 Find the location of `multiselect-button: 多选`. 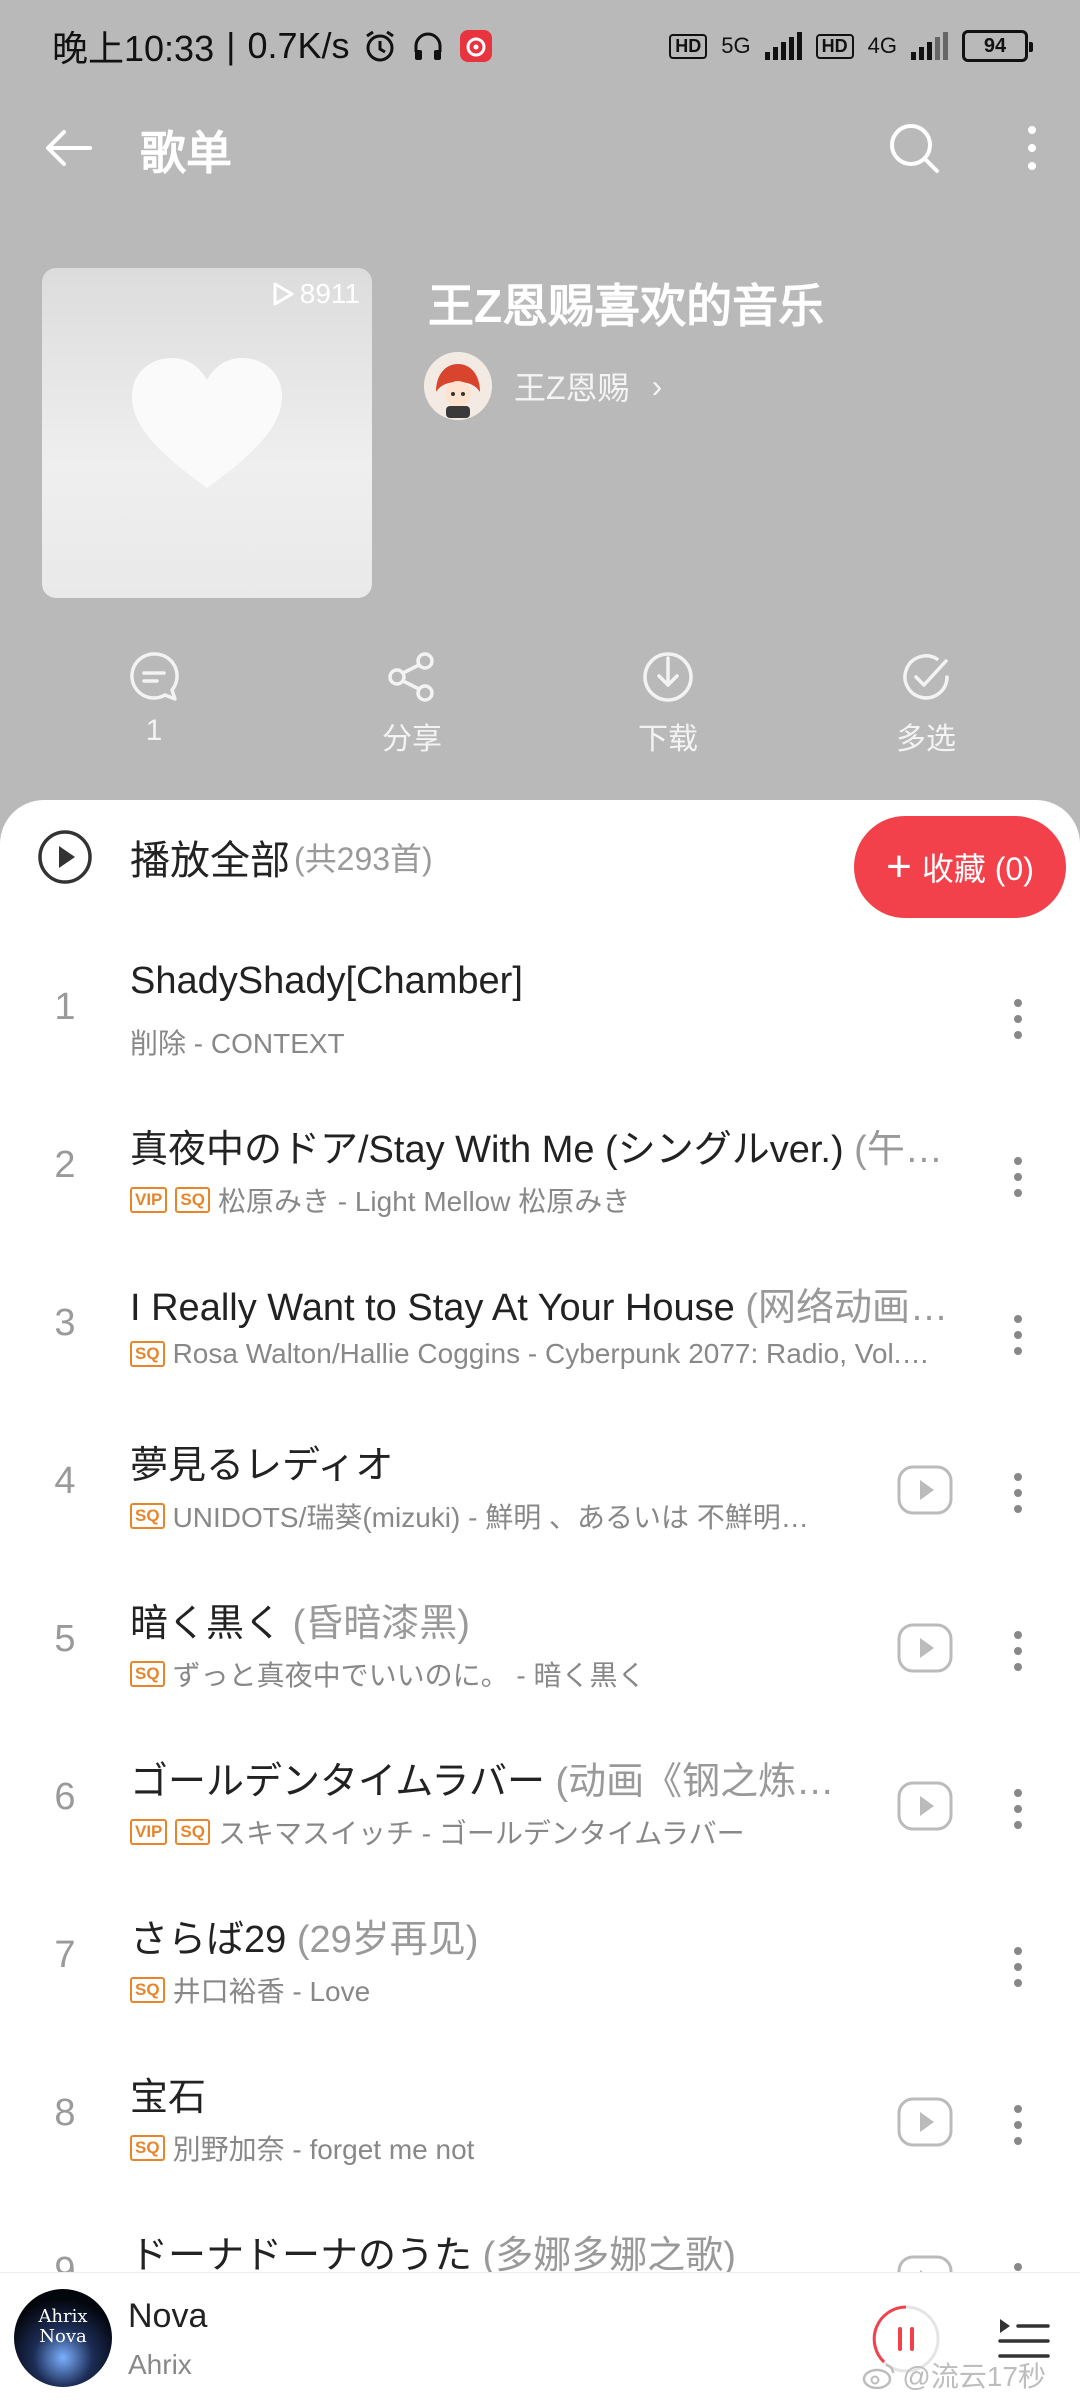

multiselect-button: 多选 is located at coordinates (926, 704).